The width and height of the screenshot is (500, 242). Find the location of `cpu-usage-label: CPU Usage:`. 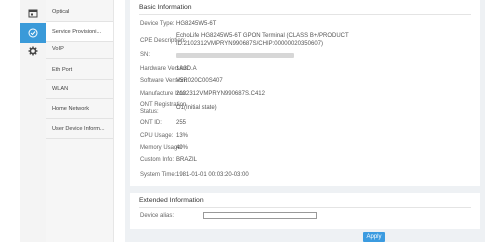

cpu-usage-label: CPU Usage: is located at coordinates (157, 136).